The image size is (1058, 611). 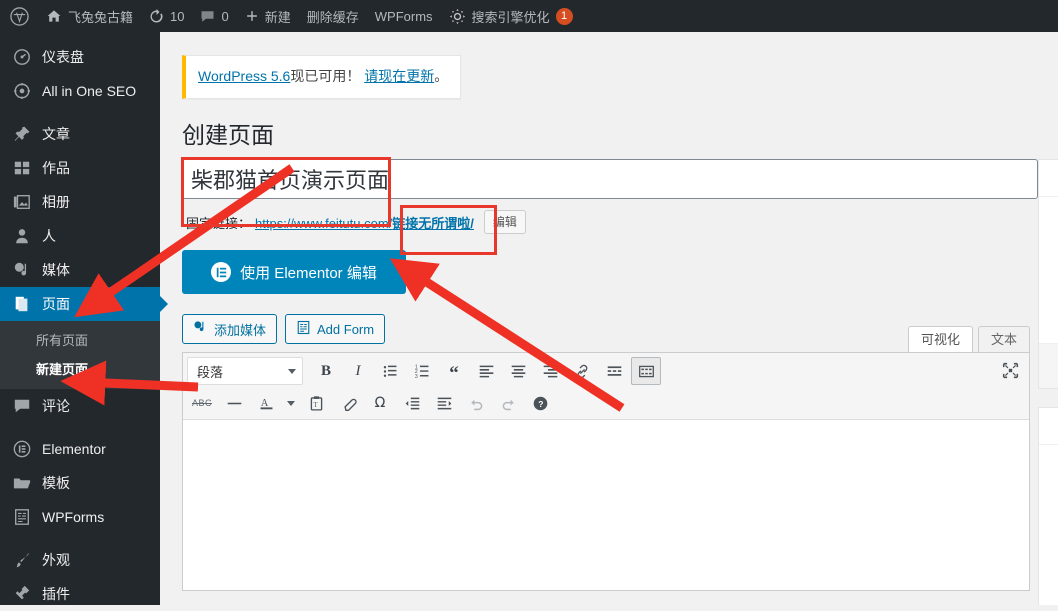 I want to click on elementor-icon, so click(x=22, y=449).